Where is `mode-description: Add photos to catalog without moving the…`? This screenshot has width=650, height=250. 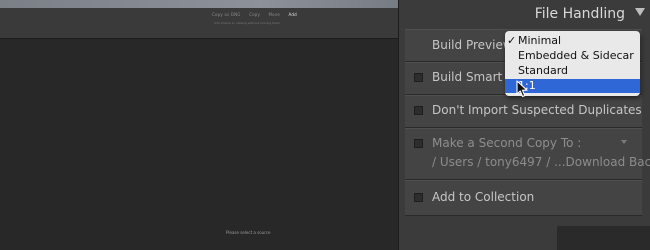 mode-description: Add photos to catalog without moving the… is located at coordinates (247, 23).